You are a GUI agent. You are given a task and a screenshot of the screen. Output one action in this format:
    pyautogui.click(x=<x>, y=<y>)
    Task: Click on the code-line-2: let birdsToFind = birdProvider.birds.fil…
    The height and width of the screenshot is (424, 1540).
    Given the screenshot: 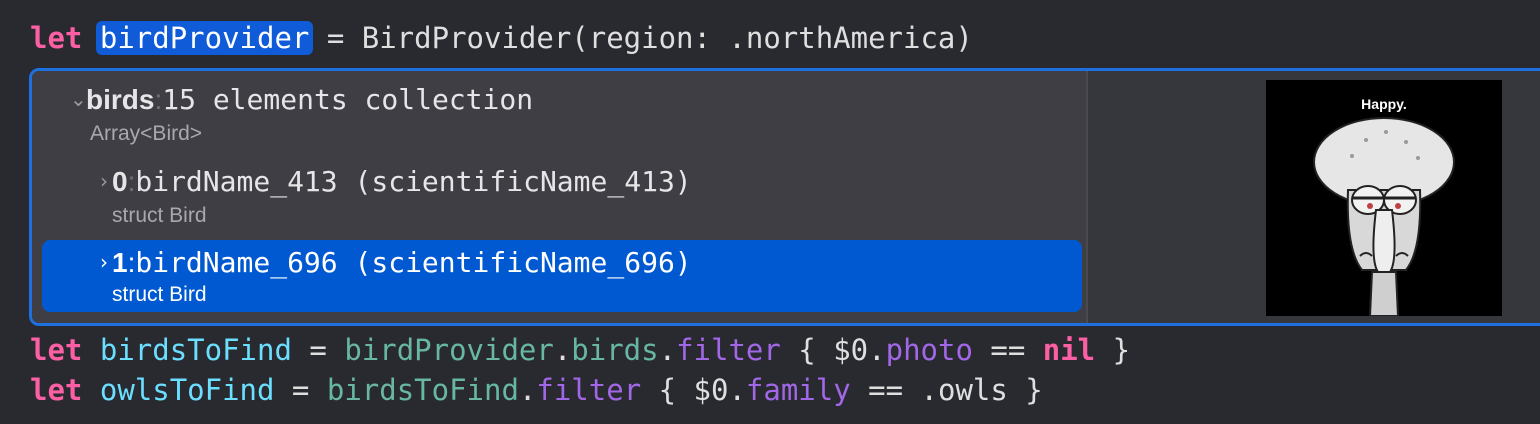 What is the action you would take?
    pyautogui.click(x=580, y=350)
    